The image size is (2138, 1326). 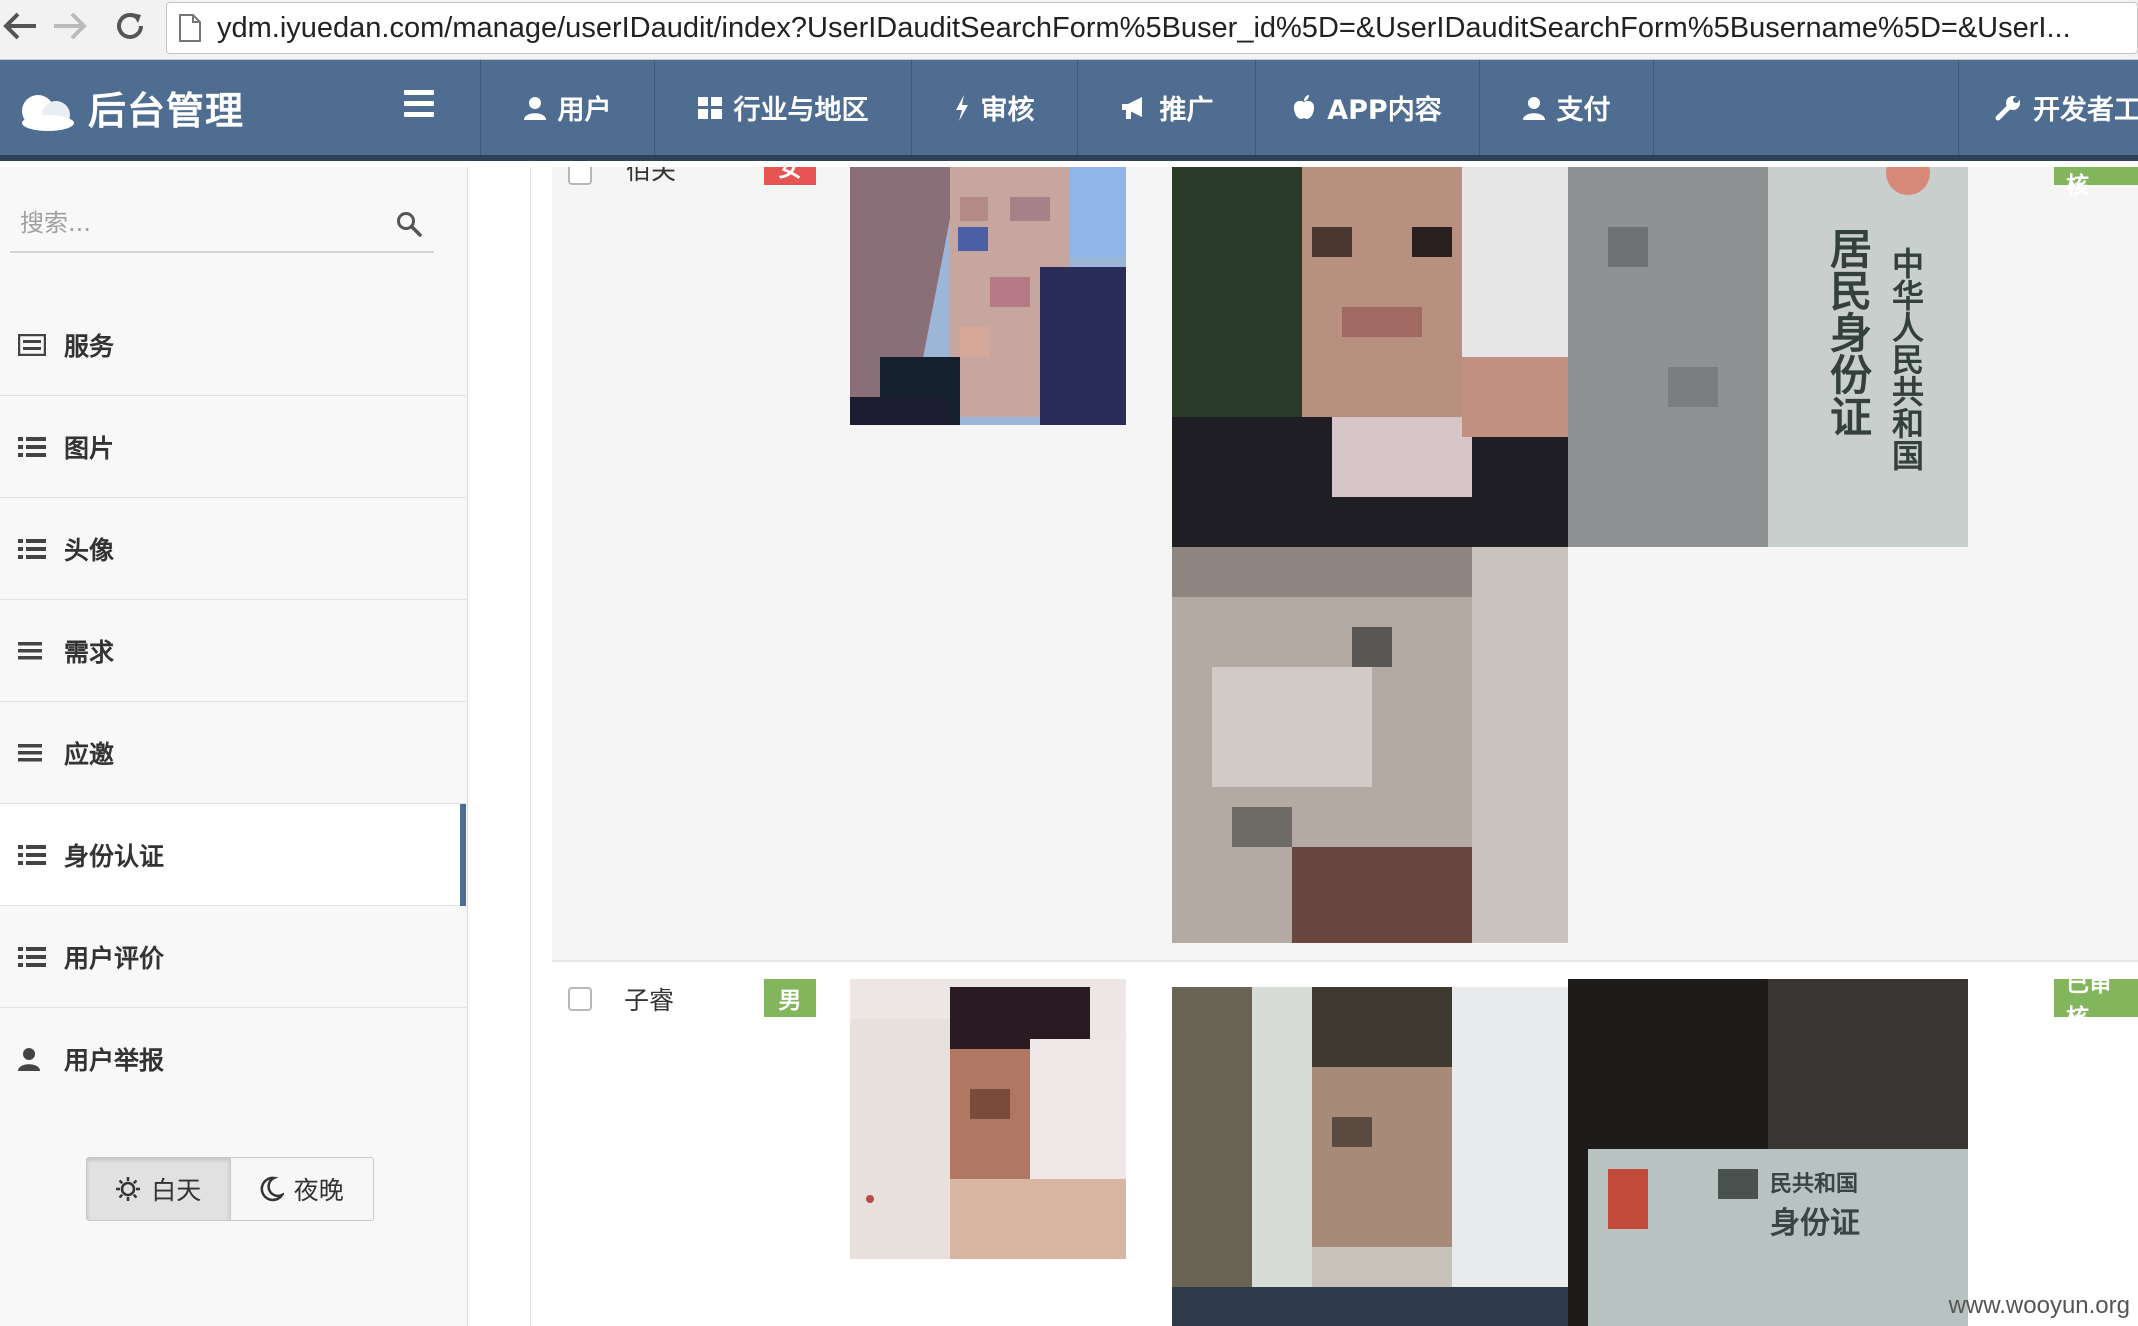 What do you see at coordinates (114, 856) in the screenshot?
I see `sidebar-item-label: 身份认证` at bounding box center [114, 856].